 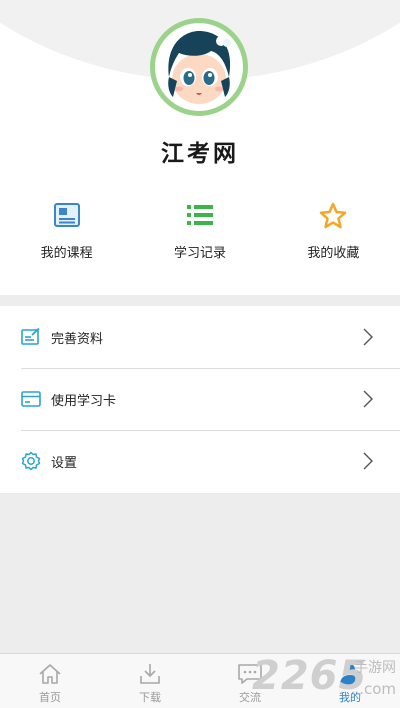 I want to click on course-icon, so click(x=67, y=215).